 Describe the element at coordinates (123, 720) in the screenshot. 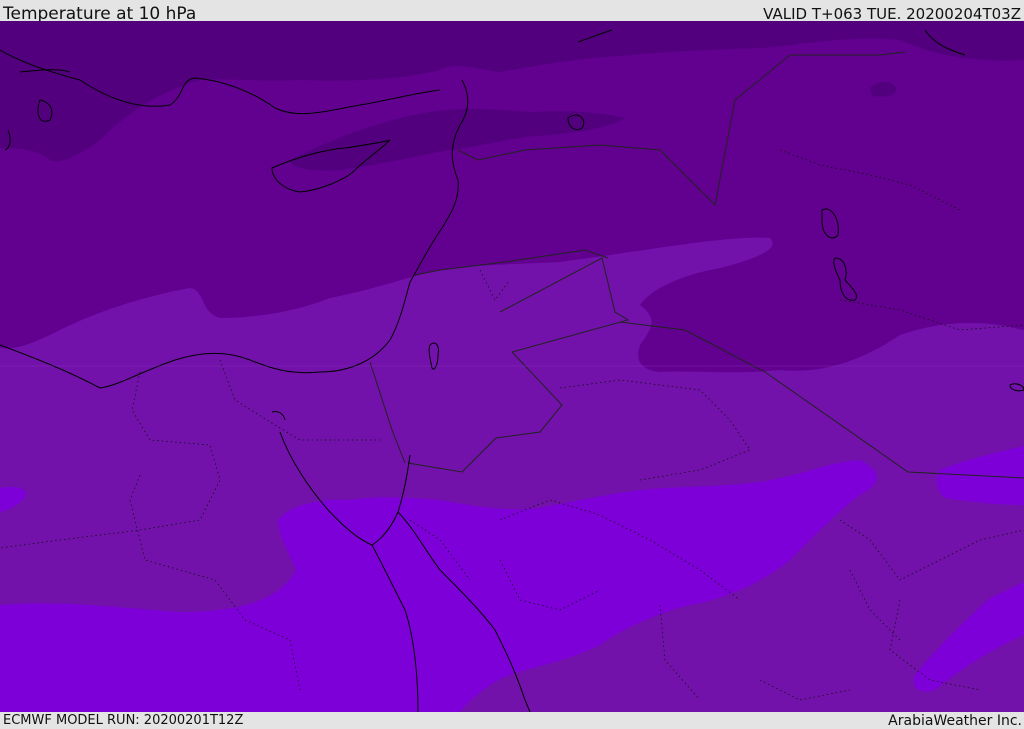

I see `model-run-label: ECMWF MODEL RUN: 20200201T12Z` at that location.